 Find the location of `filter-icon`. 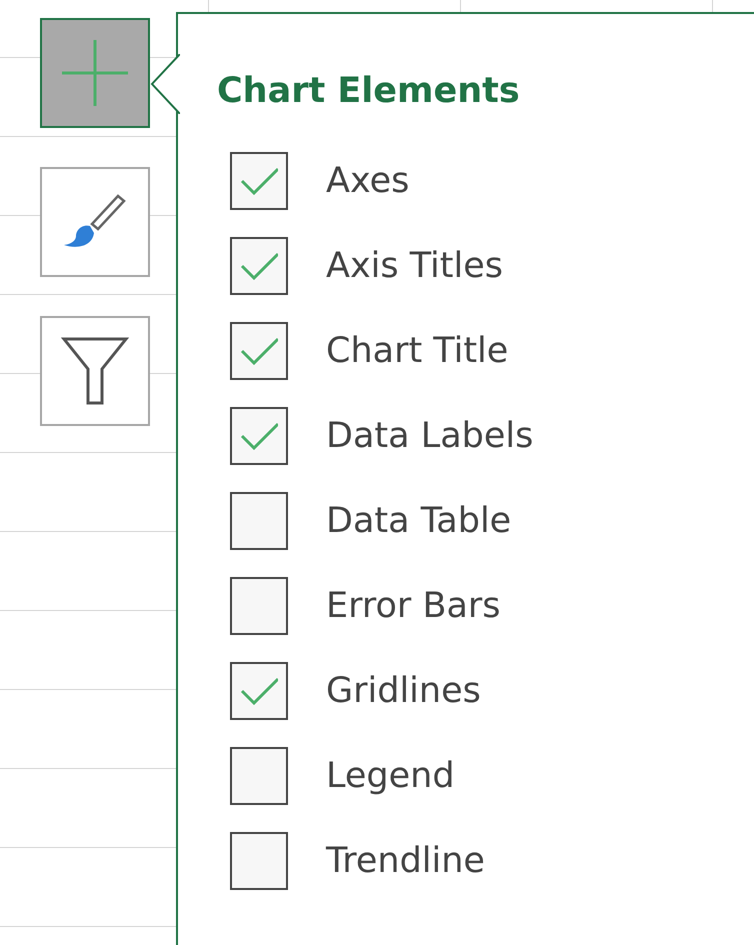

filter-icon is located at coordinates (95, 371).